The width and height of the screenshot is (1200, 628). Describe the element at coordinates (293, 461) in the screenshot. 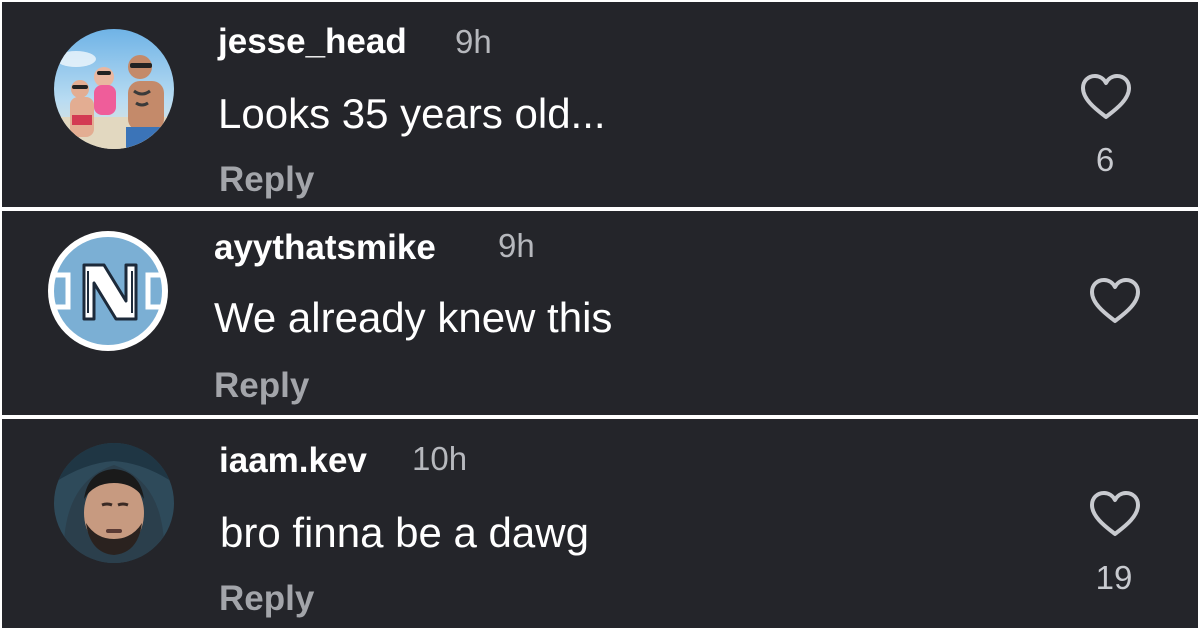

I see `username: iaam.kev` at that location.